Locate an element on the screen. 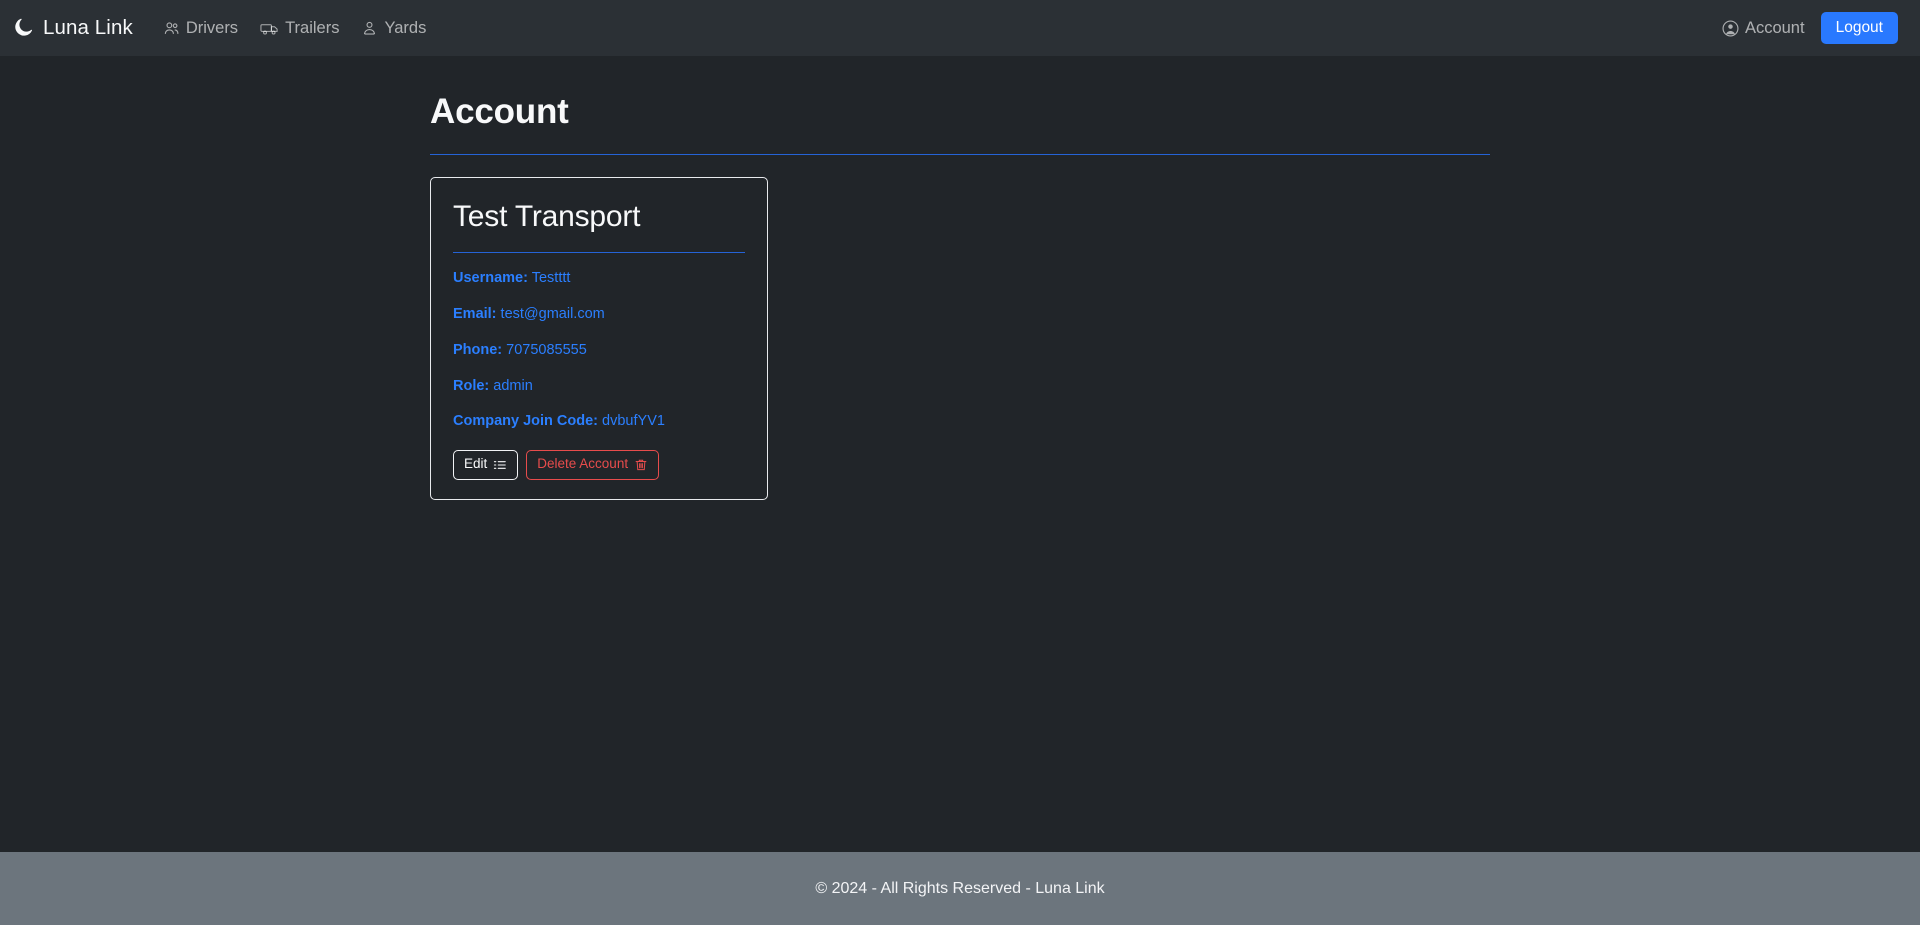 Image resolution: width=1920 pixels, height=925 pixels. account-card-header: Test Transport is located at coordinates (599, 215).